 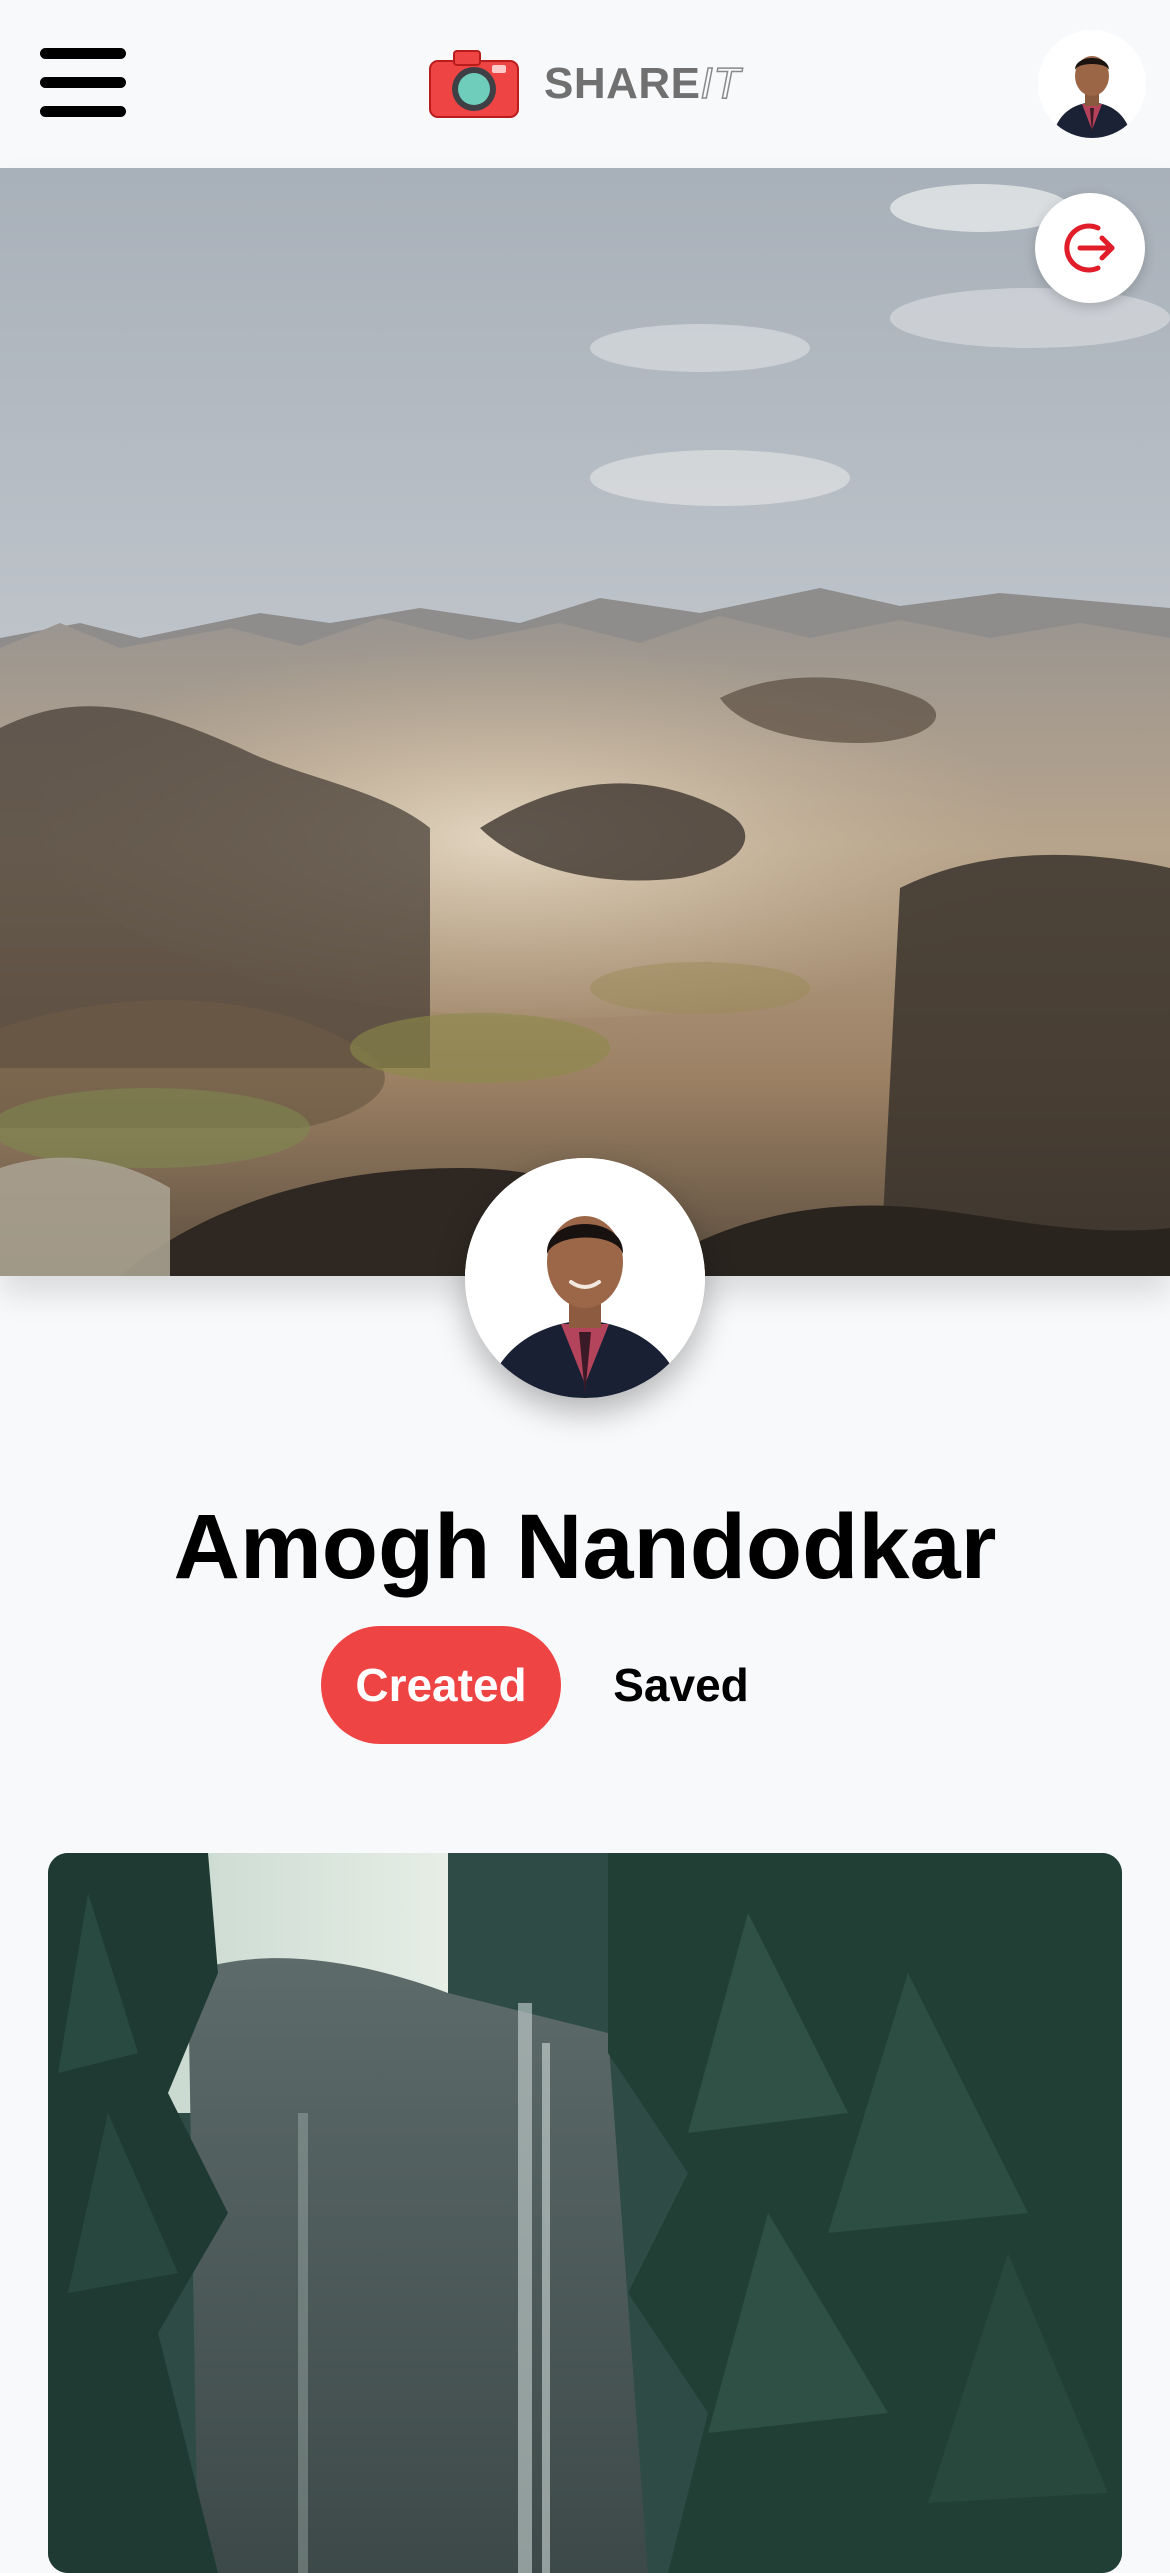 What do you see at coordinates (622, 83) in the screenshot?
I see `brand-main: SHARE` at bounding box center [622, 83].